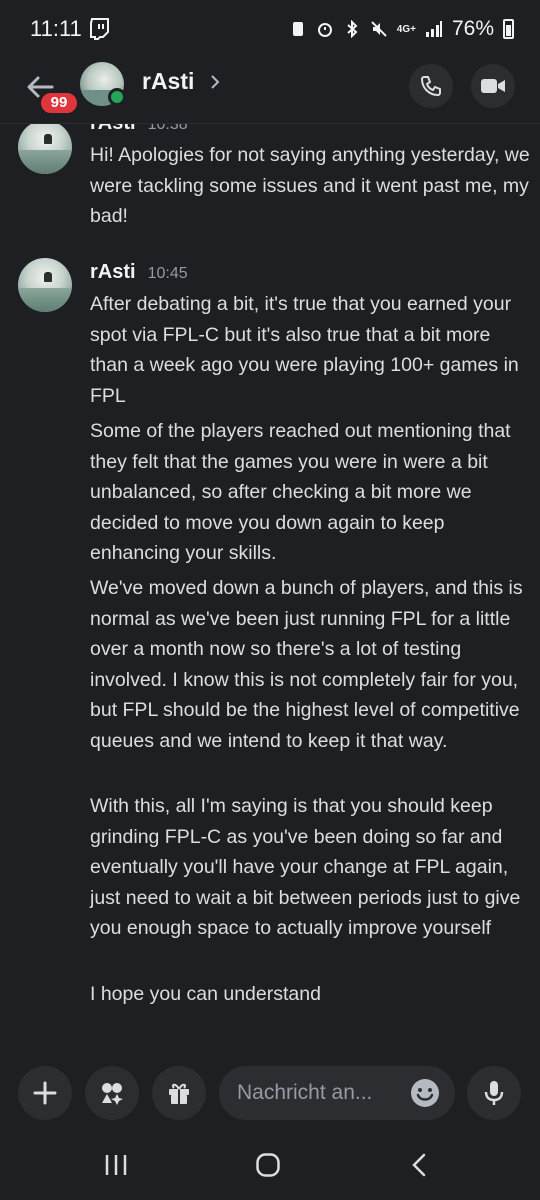  What do you see at coordinates (425, 1093) in the screenshot?
I see `emoji-icon` at bounding box center [425, 1093].